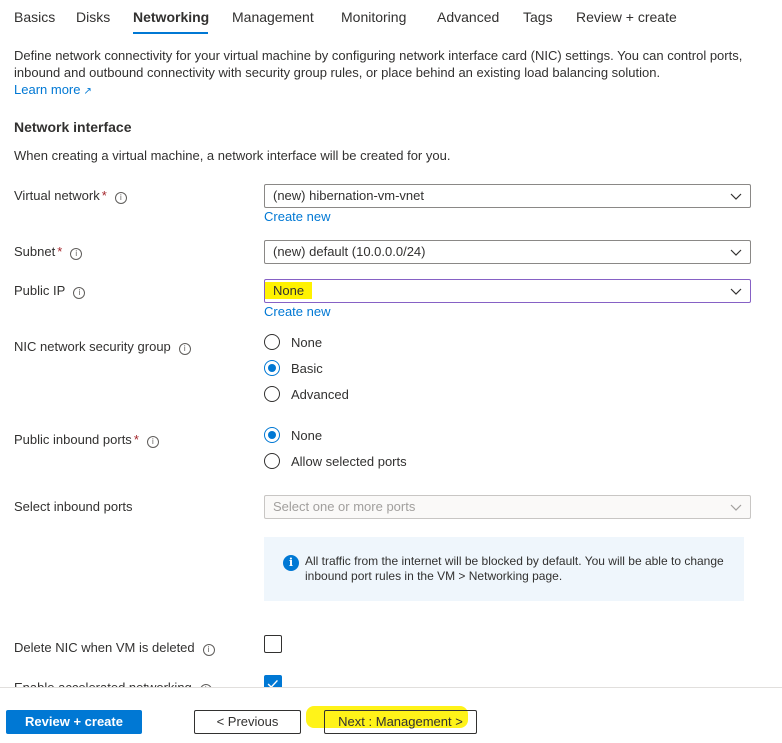 Image resolution: width=782 pixels, height=743 pixels. I want to click on virtual-network-label: Virtual network * i, so click(70, 196).